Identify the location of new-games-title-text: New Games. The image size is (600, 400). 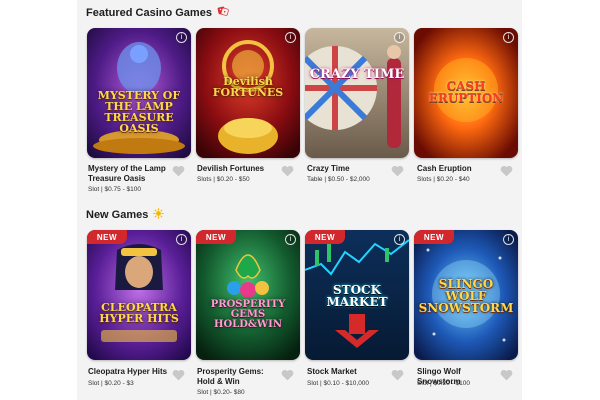
(117, 215).